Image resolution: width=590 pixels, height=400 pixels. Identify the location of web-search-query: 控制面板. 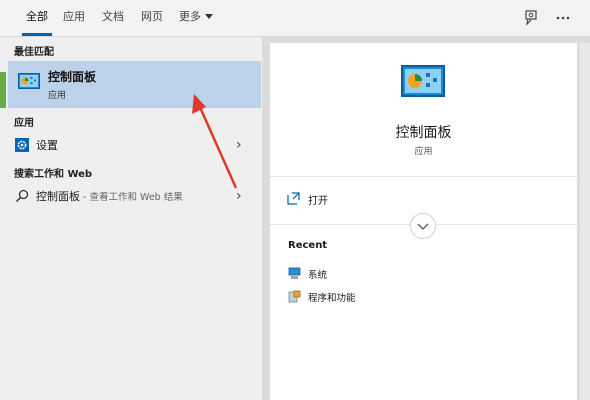
(58, 196).